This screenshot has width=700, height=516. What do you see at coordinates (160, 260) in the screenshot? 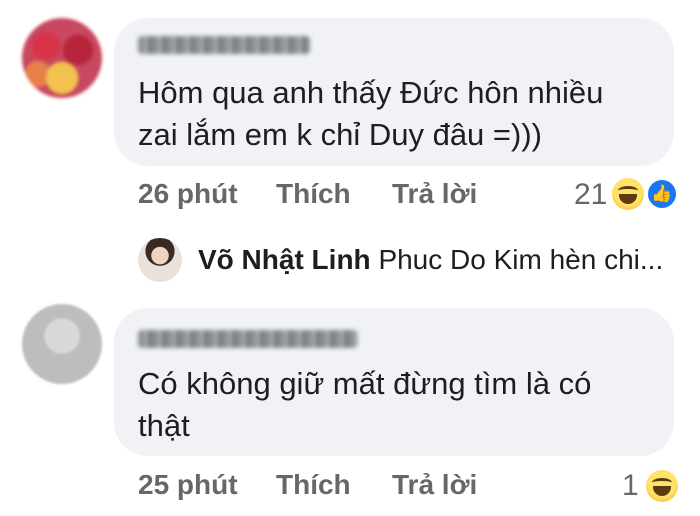
I see `reply-avatar` at bounding box center [160, 260].